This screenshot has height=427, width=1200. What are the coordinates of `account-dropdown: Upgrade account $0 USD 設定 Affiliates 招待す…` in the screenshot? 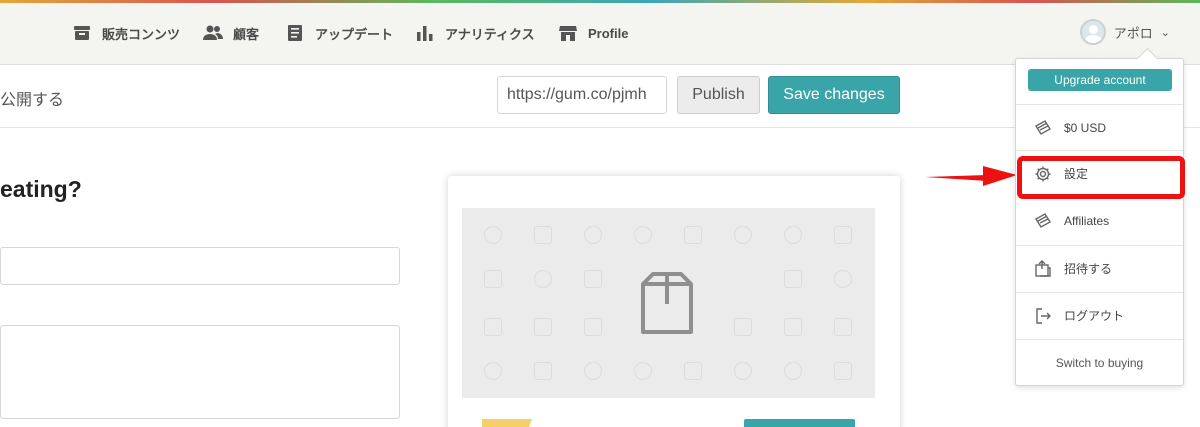 It's located at (1099, 222).